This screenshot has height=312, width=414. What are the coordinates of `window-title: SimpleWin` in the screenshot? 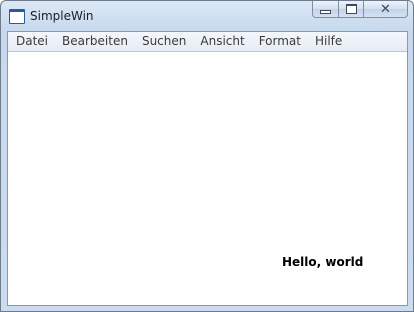 It's located at (62, 16).